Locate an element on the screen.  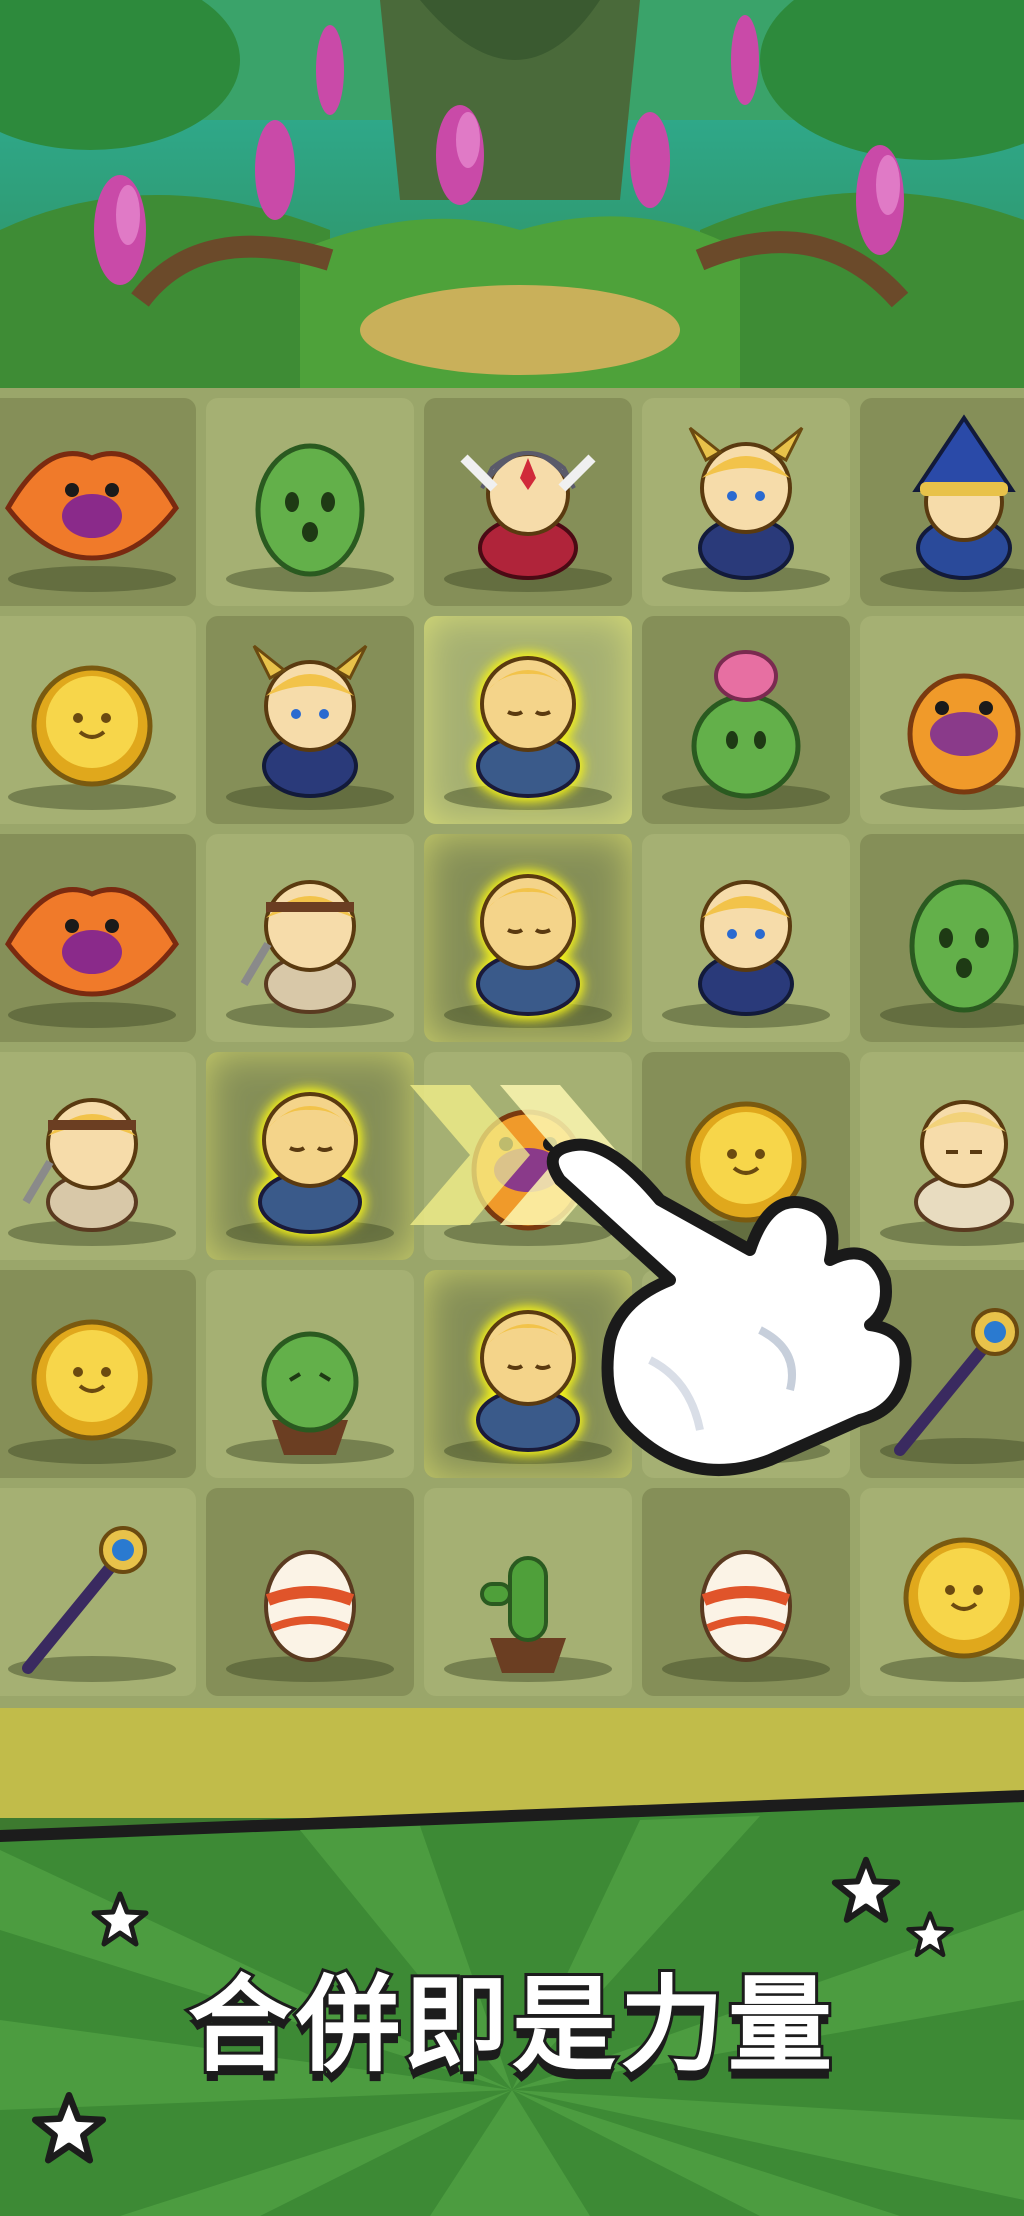
slogan-title: 合併即是力量 is located at coordinates (510, 2025).